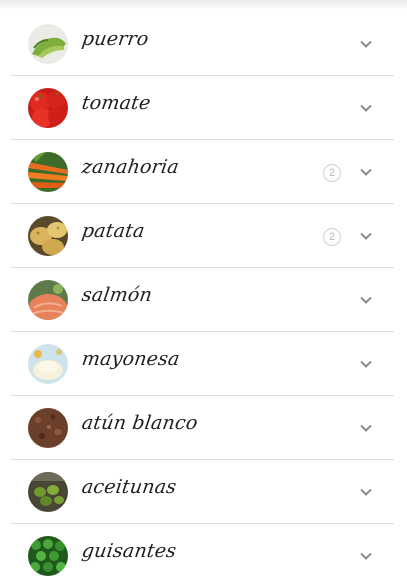 This screenshot has width=407, height=587. Describe the element at coordinates (202, 236) in the screenshot. I see `list-item-patata: patata 2` at that location.